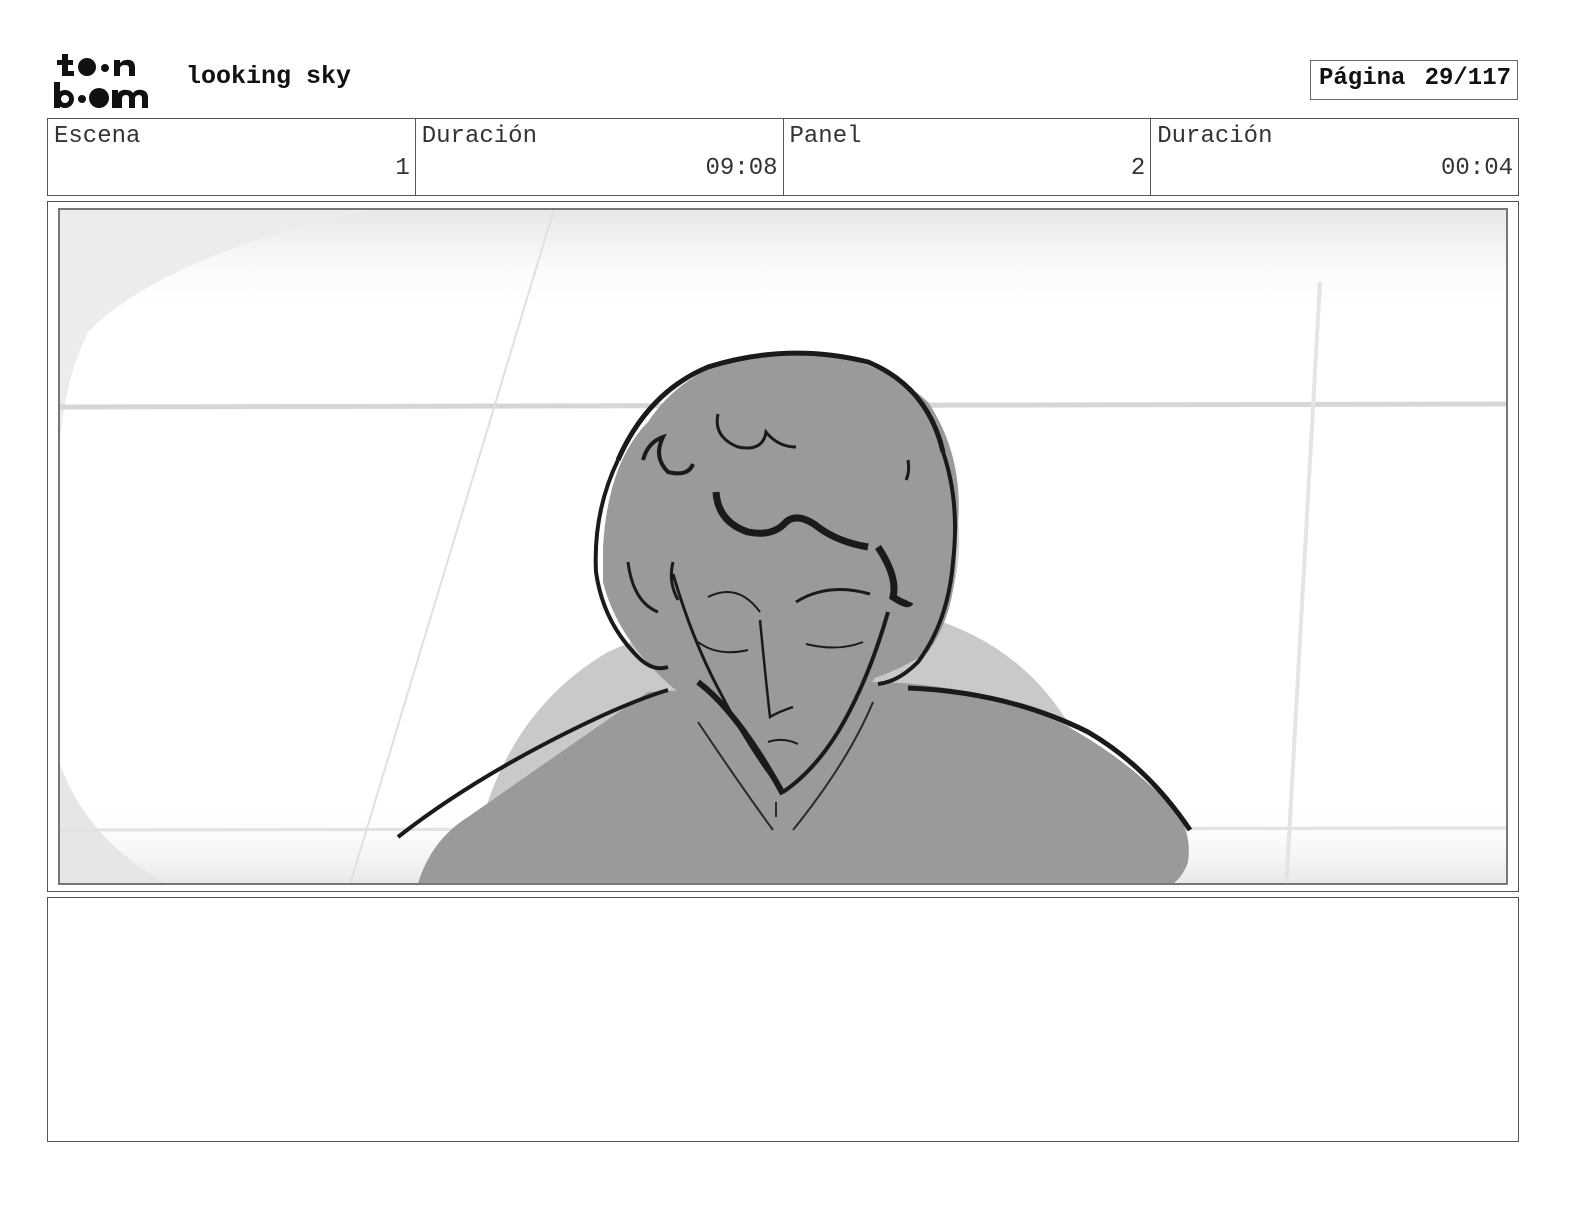 The height and width of the screenshot is (1224, 1584). I want to click on scene-label: Escena, so click(97, 136).